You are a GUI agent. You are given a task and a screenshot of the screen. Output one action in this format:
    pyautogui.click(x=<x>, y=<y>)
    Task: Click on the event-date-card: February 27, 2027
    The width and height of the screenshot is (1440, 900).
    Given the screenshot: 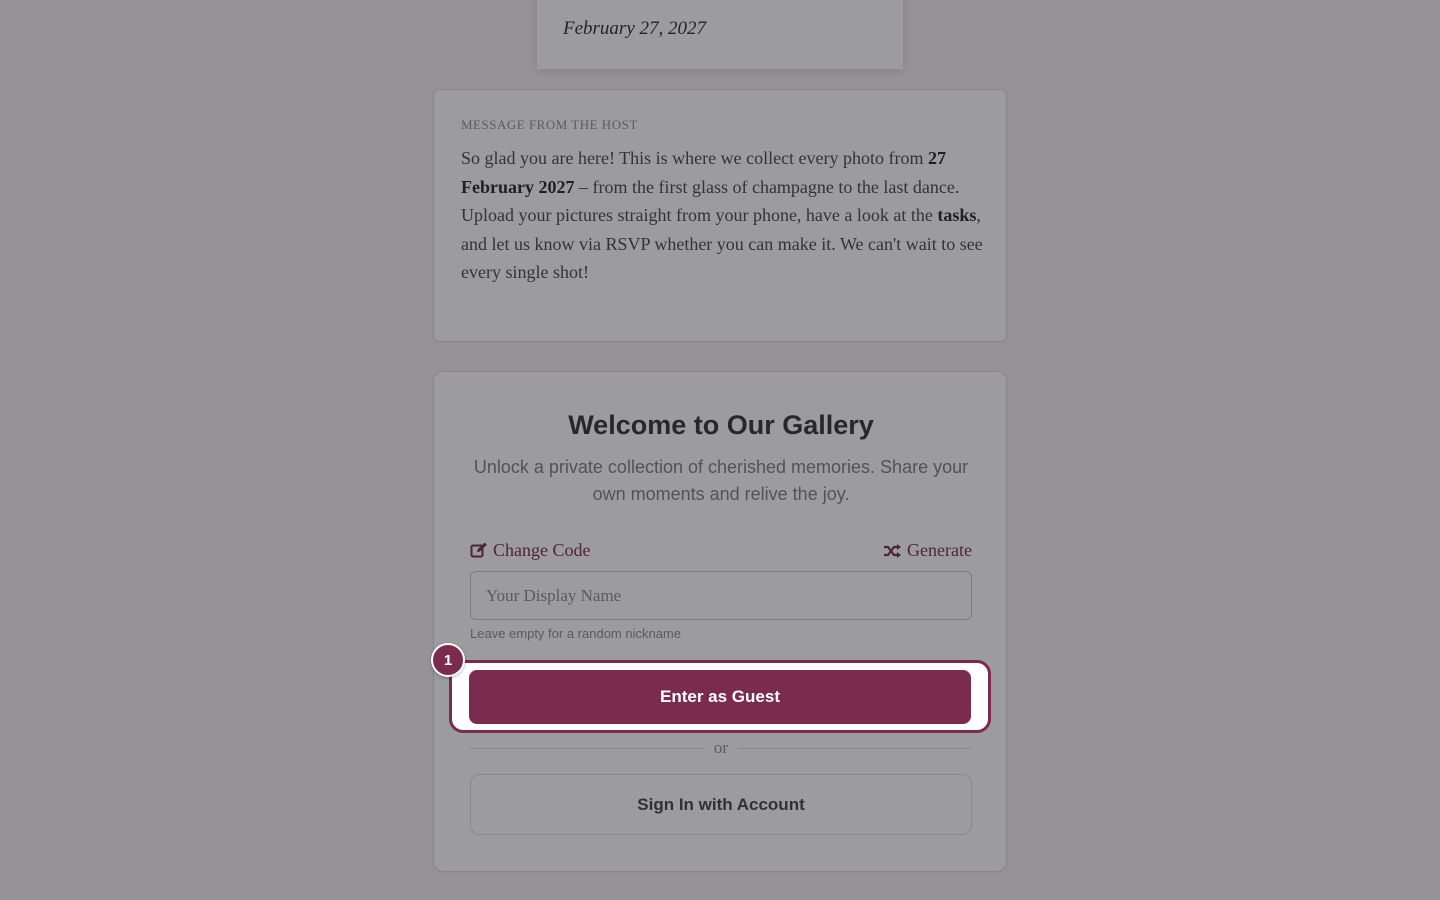 What is the action you would take?
    pyautogui.click(x=720, y=34)
    